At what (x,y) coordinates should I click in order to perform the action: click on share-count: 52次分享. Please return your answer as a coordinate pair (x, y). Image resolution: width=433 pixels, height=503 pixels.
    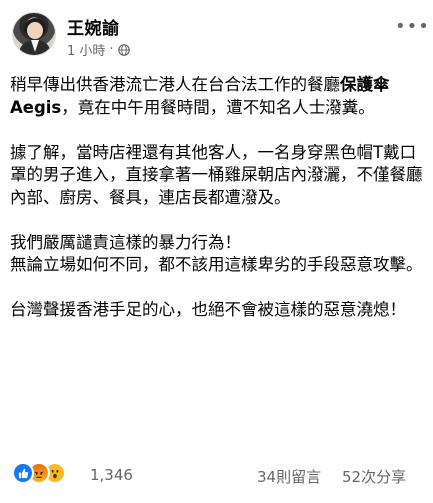
    Looking at the image, I should click on (374, 476).